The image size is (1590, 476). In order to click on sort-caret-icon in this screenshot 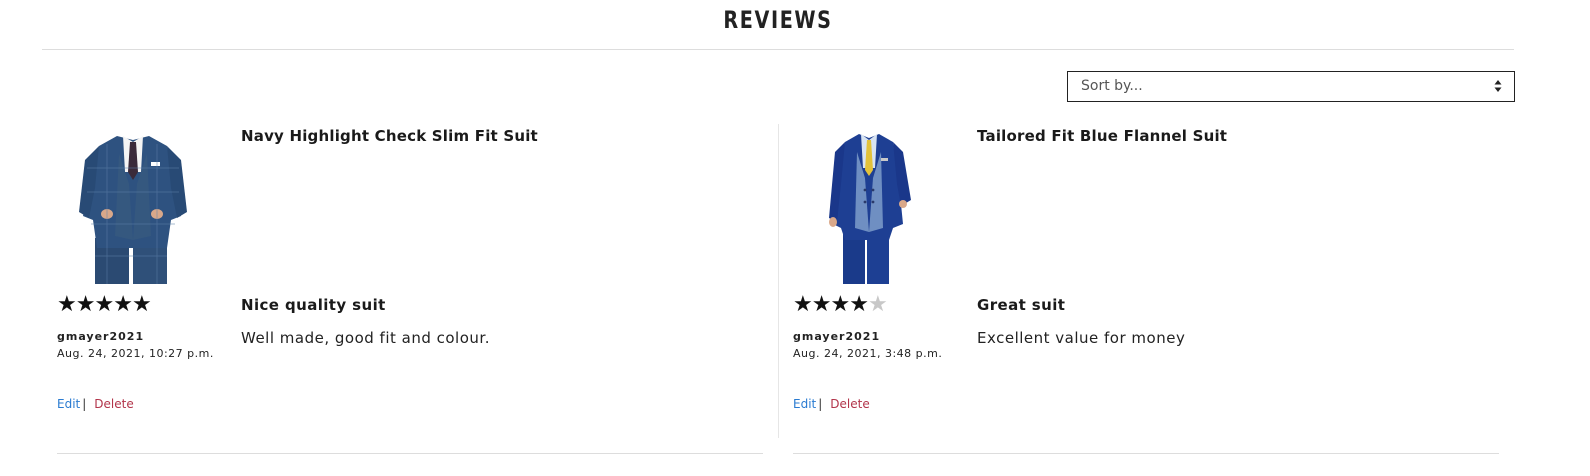, I will do `click(1498, 86)`.